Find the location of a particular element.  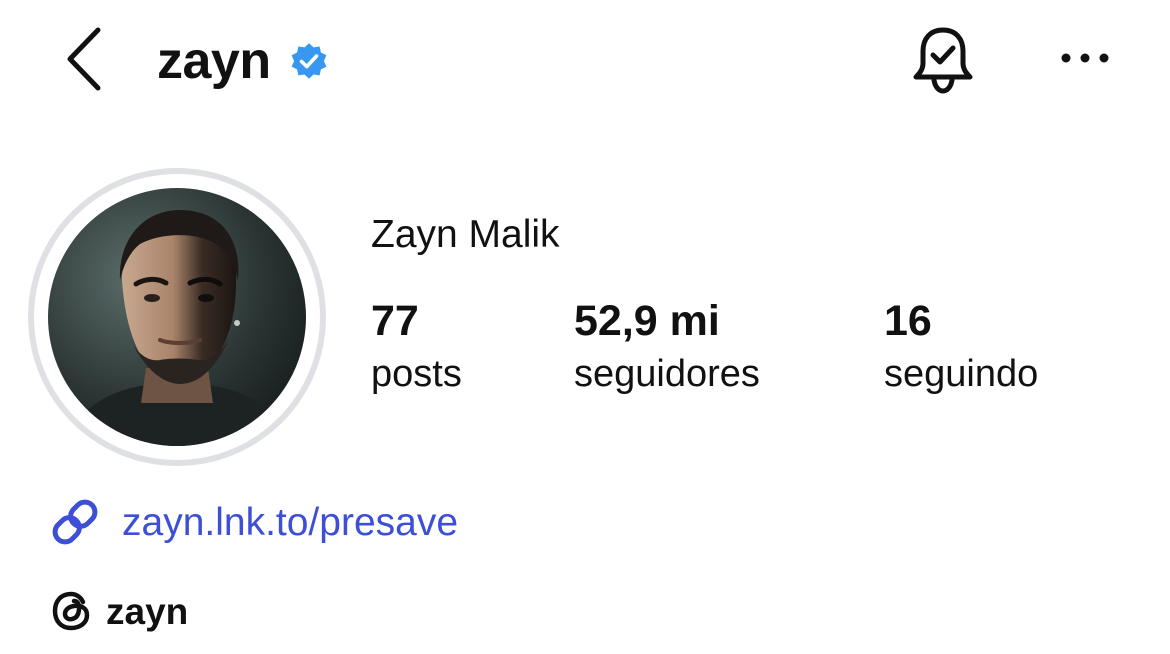

followers-value: 52,9 mi is located at coordinates (647, 321).